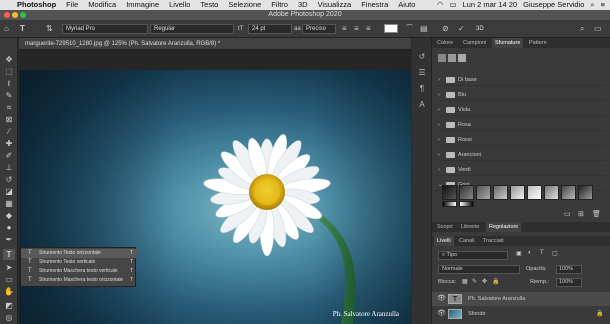  Describe the element at coordinates (569, 282) in the screenshot. I see `fill-field: 100%` at that location.